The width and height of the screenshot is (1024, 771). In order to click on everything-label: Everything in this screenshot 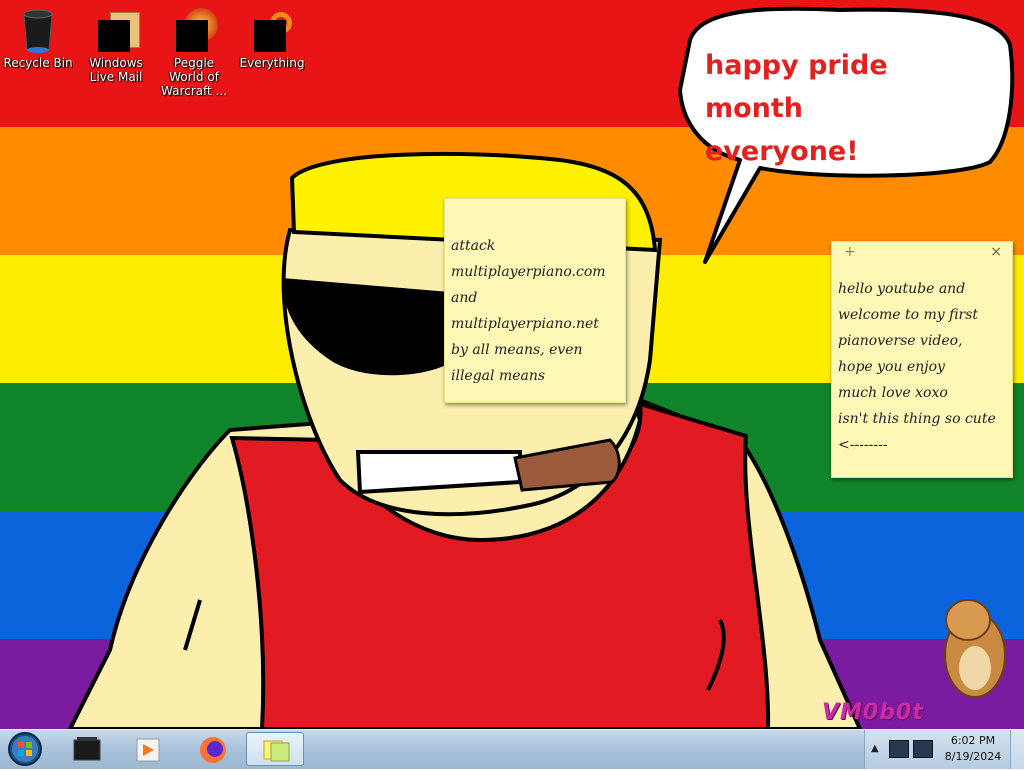, I will do `click(272, 63)`.